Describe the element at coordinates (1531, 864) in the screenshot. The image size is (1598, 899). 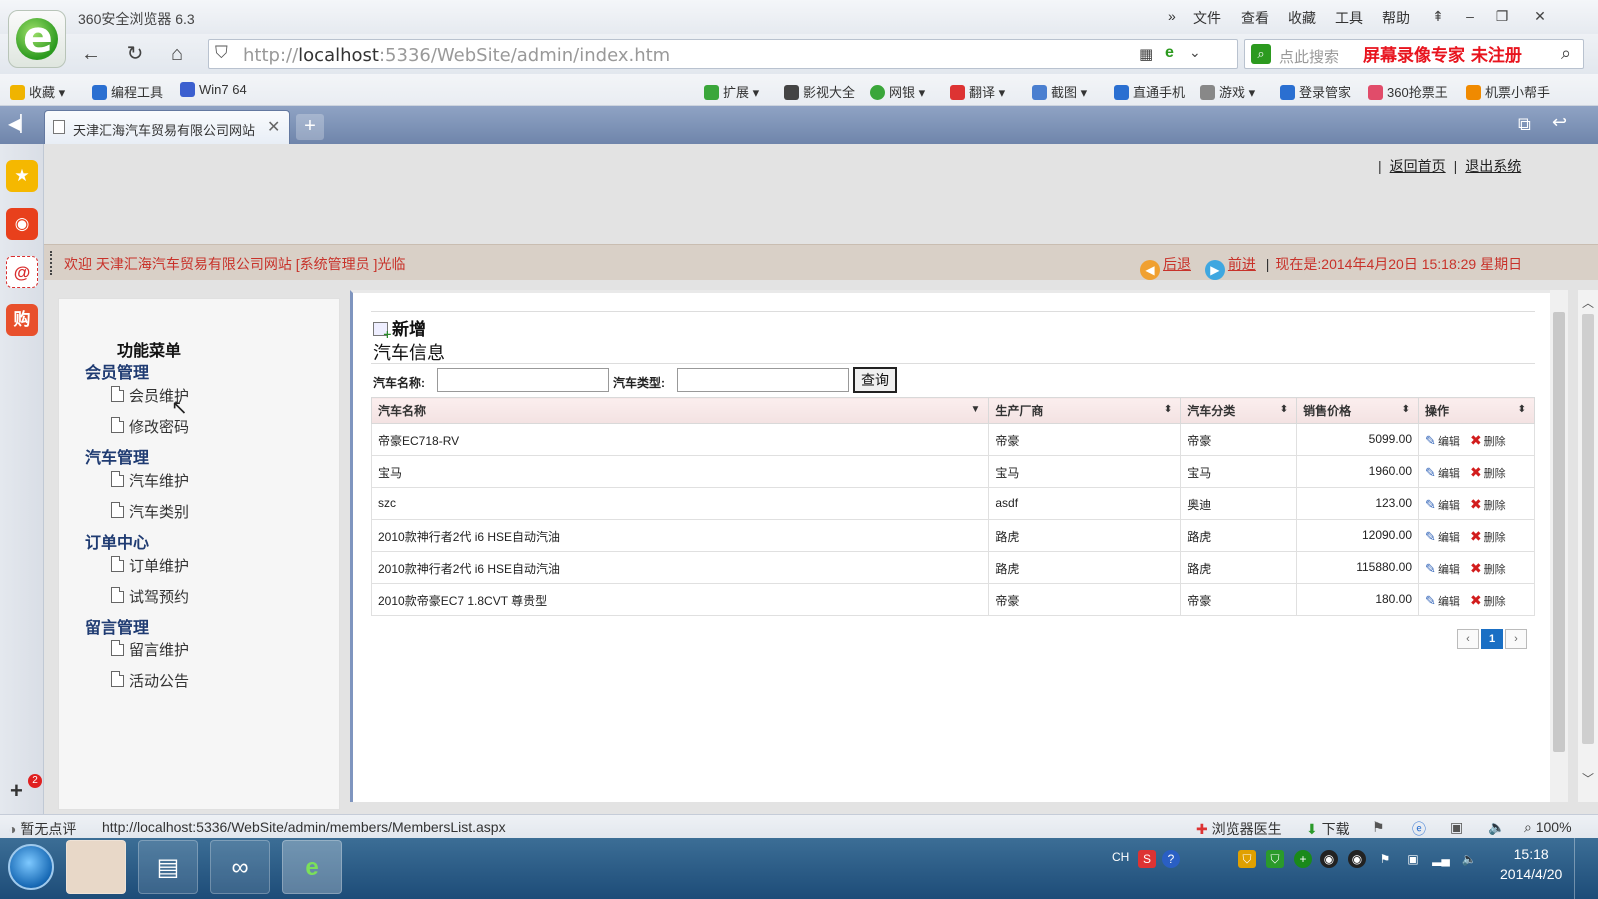
I see `clock: 15:18 2014/4/20` at that location.